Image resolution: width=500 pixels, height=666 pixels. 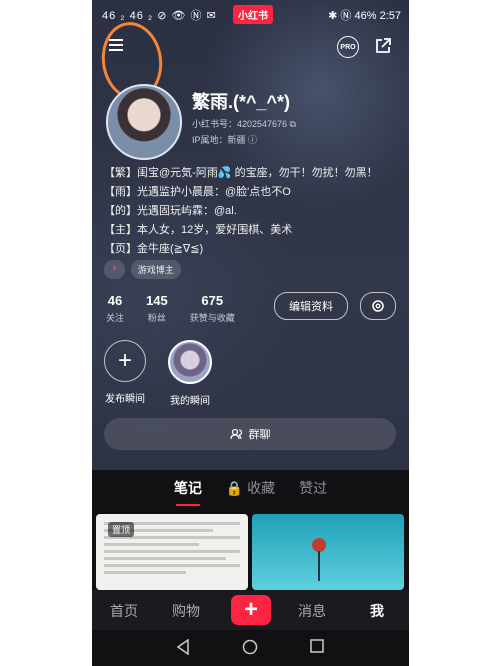 I want to click on rose-image, so click(x=319, y=545).